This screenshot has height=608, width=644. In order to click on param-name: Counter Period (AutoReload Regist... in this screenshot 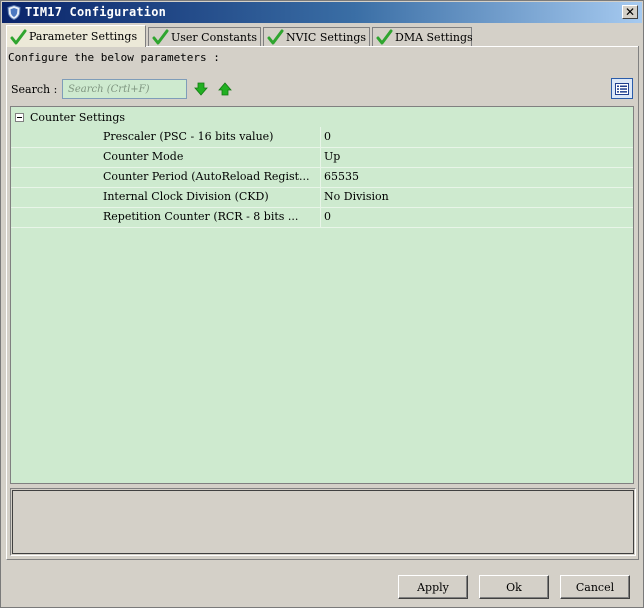, I will do `click(206, 176)`.